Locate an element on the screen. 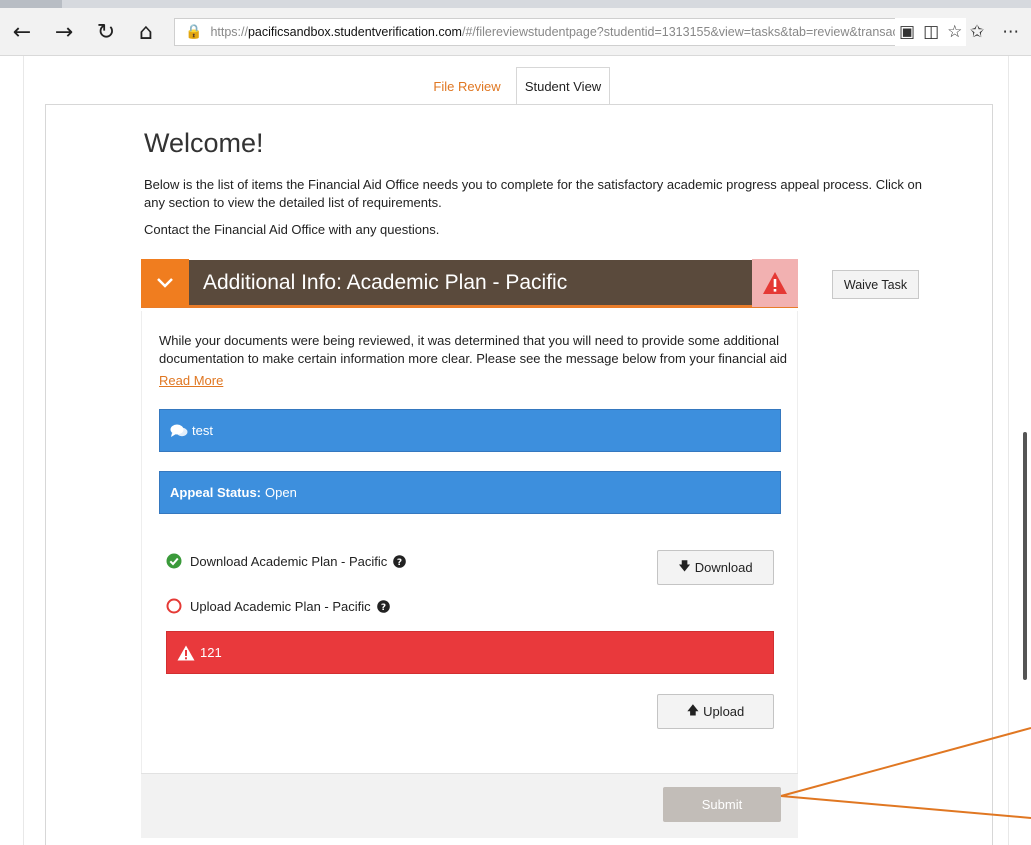 This screenshot has height=845, width=1031. lock-icon: 🔒 is located at coordinates (194, 32).